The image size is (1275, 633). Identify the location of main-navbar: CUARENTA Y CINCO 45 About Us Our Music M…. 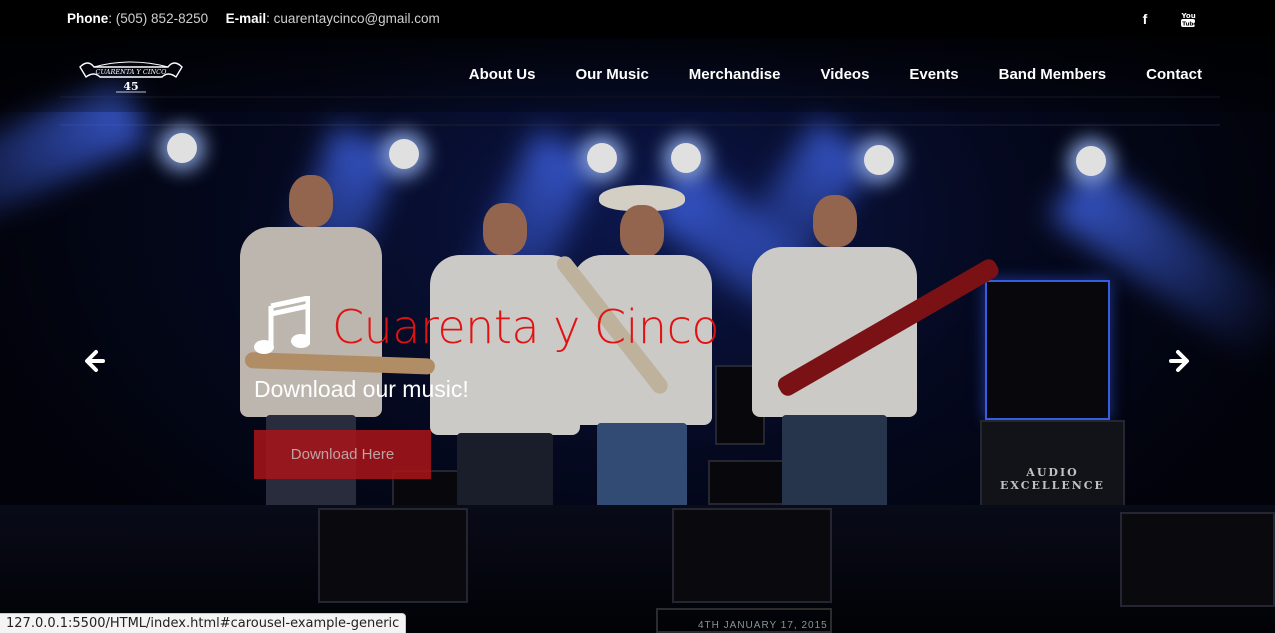
(637, 75).